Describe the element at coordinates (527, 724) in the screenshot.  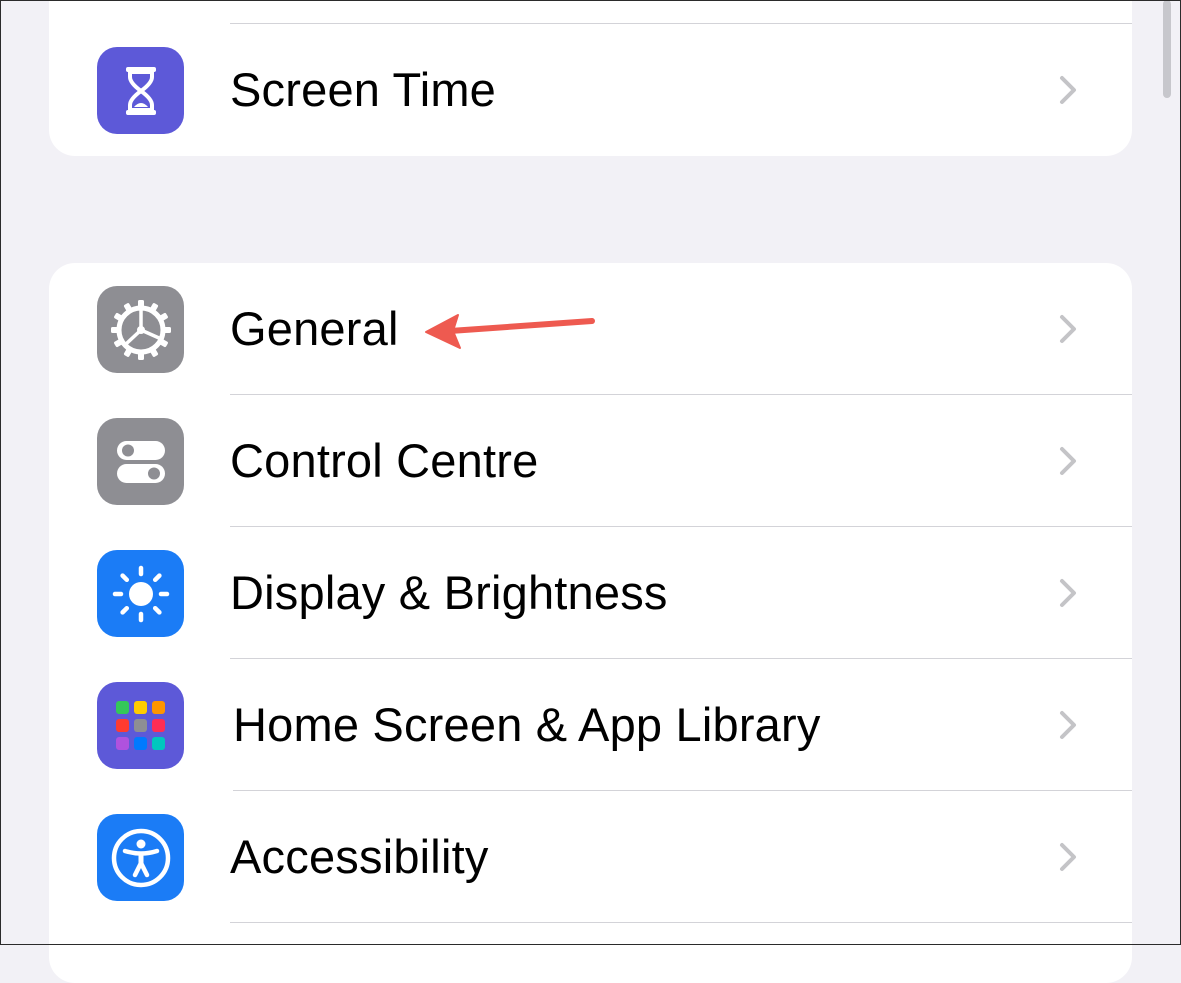
I see `settings-row-label: Home Screen & App Library` at that location.